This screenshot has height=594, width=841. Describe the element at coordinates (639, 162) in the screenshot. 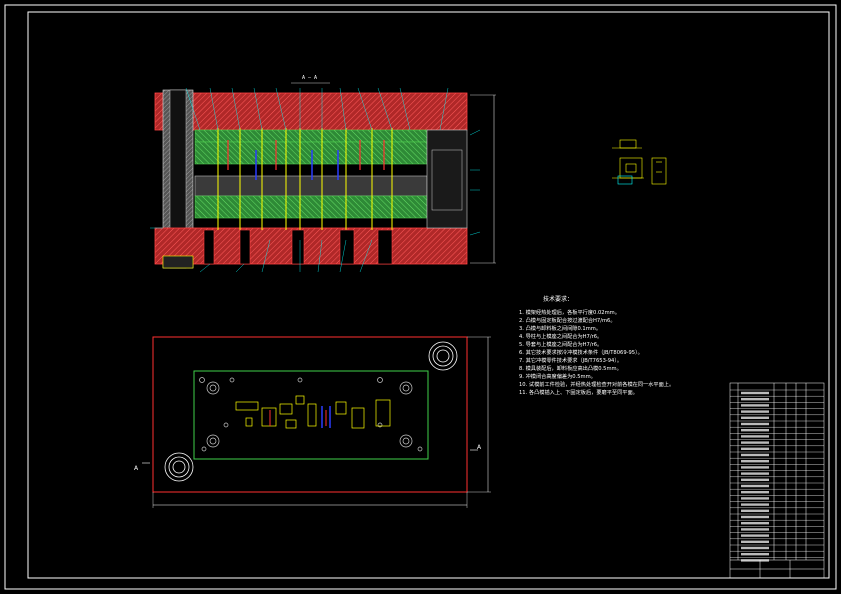

I see `detail-view` at that location.